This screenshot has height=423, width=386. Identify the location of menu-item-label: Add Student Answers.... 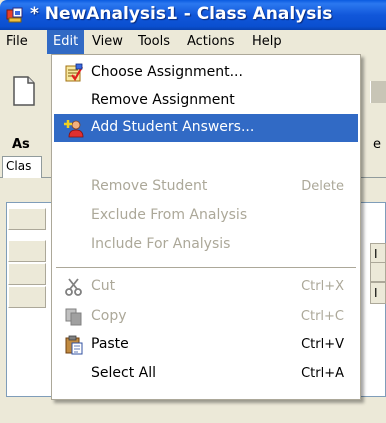
(173, 127).